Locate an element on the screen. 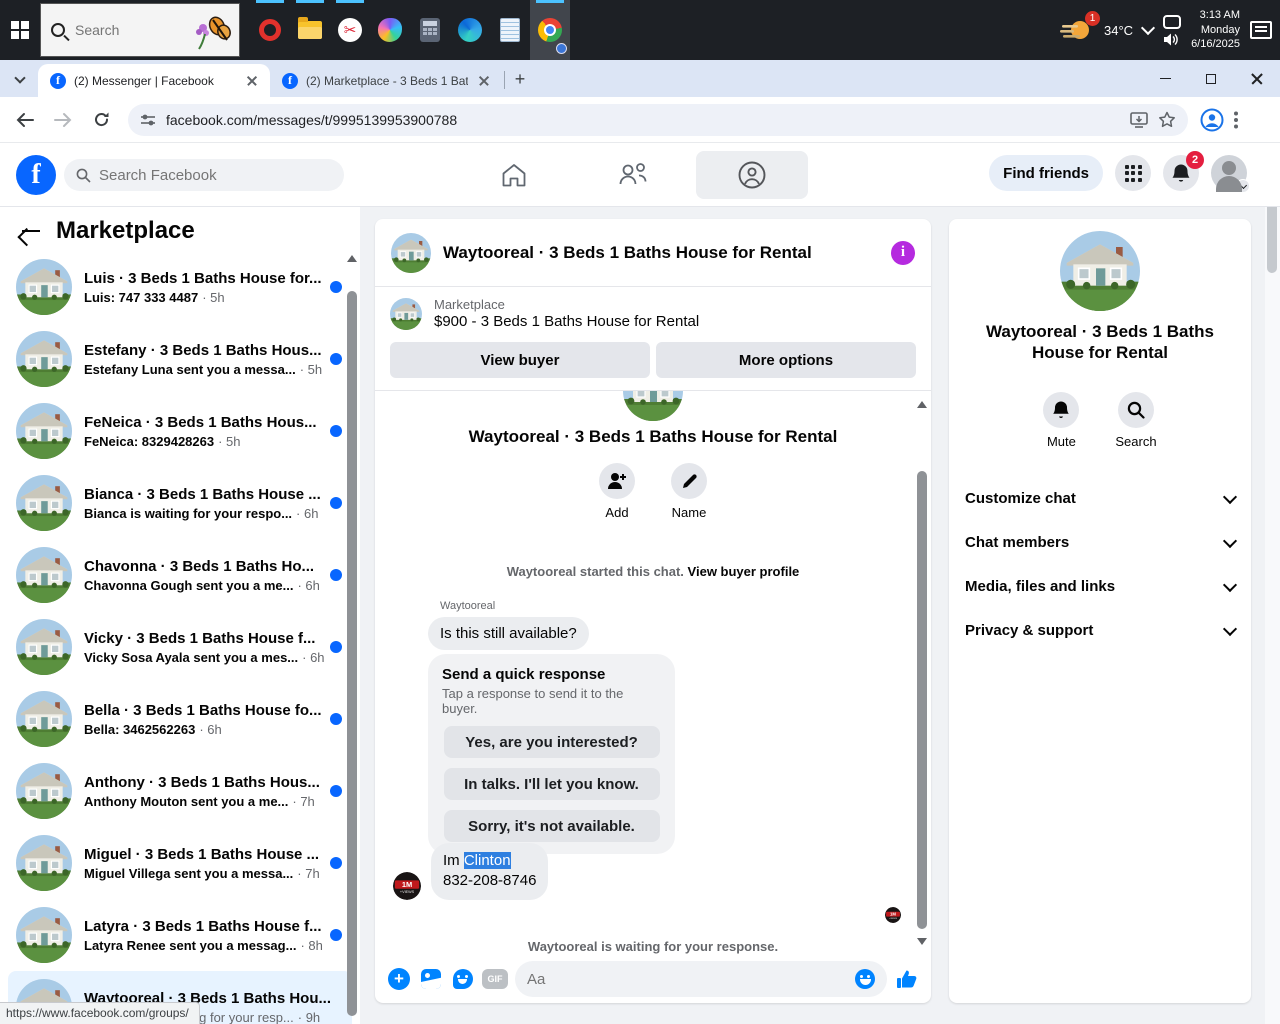 This screenshot has height=1024, width=1280. back-arrow-icon is located at coordinates (31, 231).